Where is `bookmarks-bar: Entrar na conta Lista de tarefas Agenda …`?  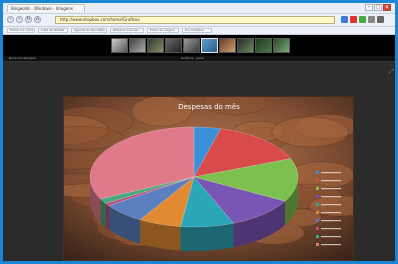
bookmarks-bar: Entrar na conta Lista de tarefas Agenda … is located at coordinates (199, 31).